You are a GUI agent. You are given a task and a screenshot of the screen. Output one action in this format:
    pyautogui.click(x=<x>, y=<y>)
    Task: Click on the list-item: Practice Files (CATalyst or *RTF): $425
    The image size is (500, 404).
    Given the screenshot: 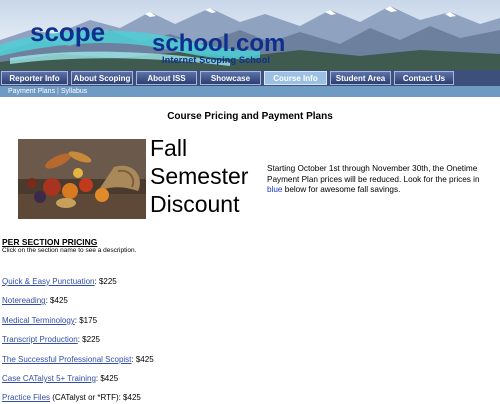 What is the action you would take?
    pyautogui.click(x=71, y=397)
    